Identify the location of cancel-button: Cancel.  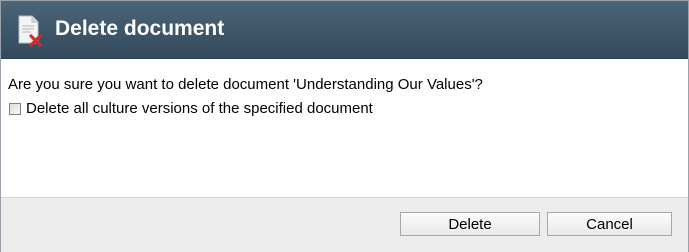
(609, 224).